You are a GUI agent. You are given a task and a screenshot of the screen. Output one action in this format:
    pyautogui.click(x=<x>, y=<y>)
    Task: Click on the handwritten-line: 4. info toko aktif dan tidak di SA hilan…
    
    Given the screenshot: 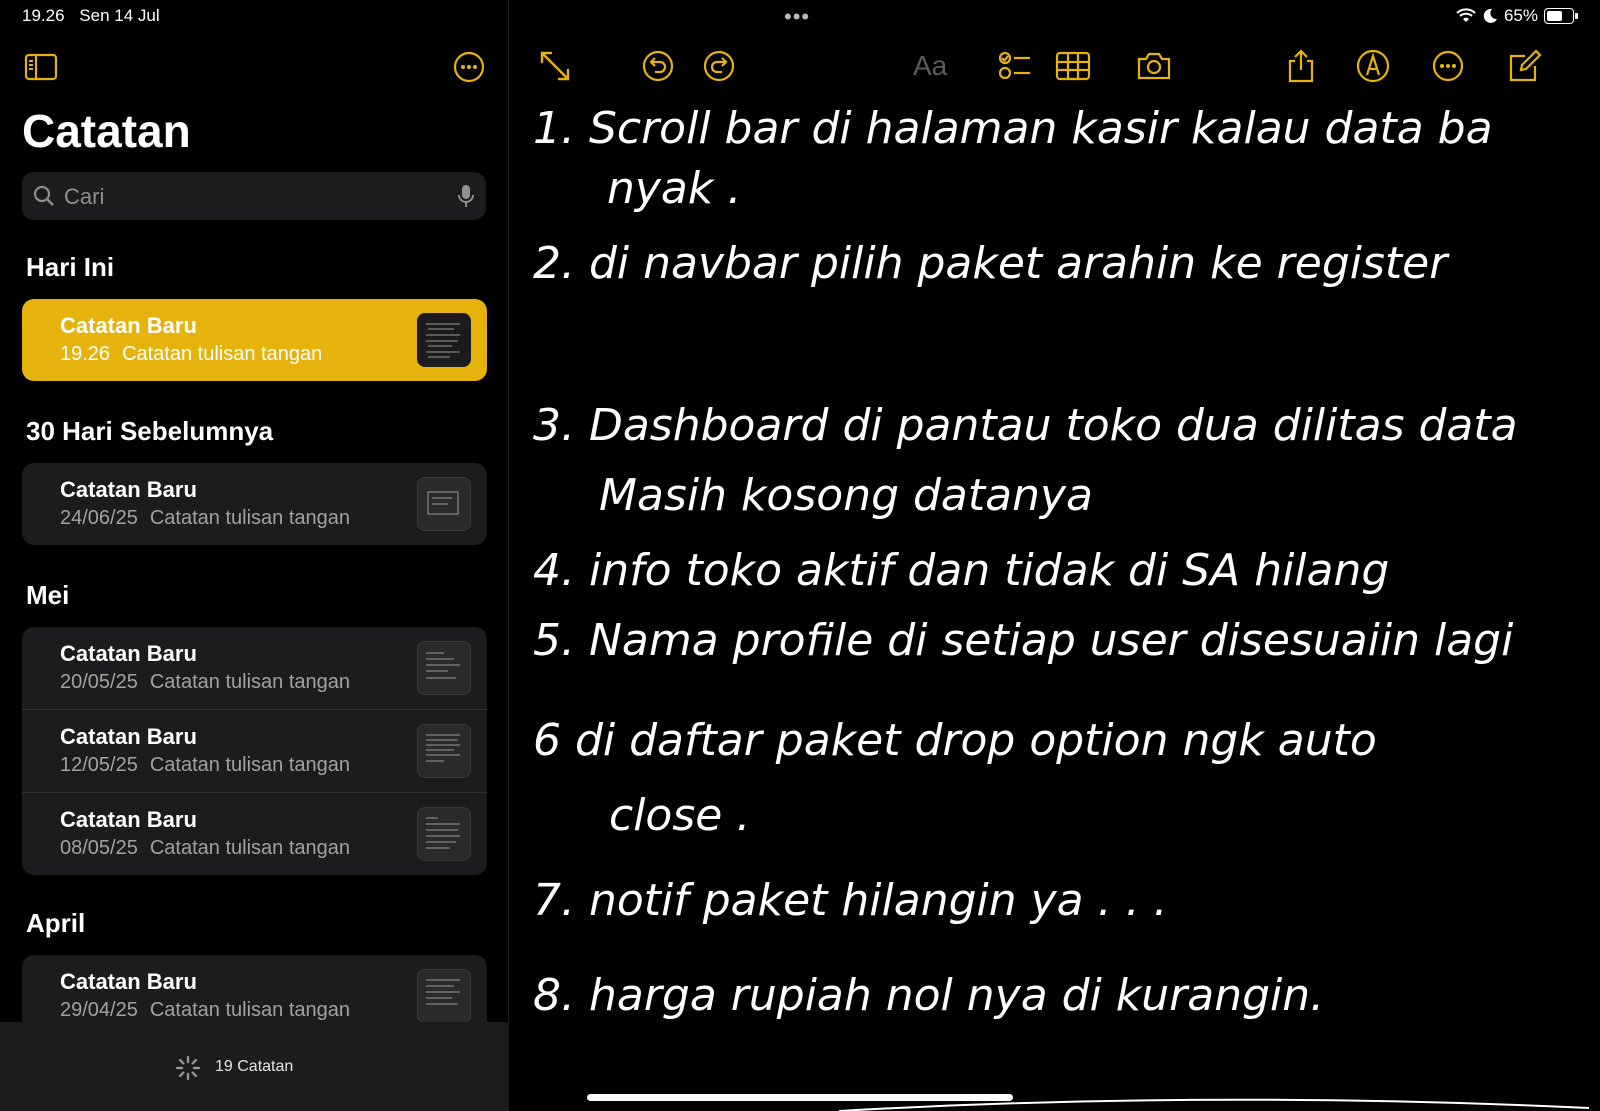 What is the action you would take?
    pyautogui.click(x=961, y=570)
    